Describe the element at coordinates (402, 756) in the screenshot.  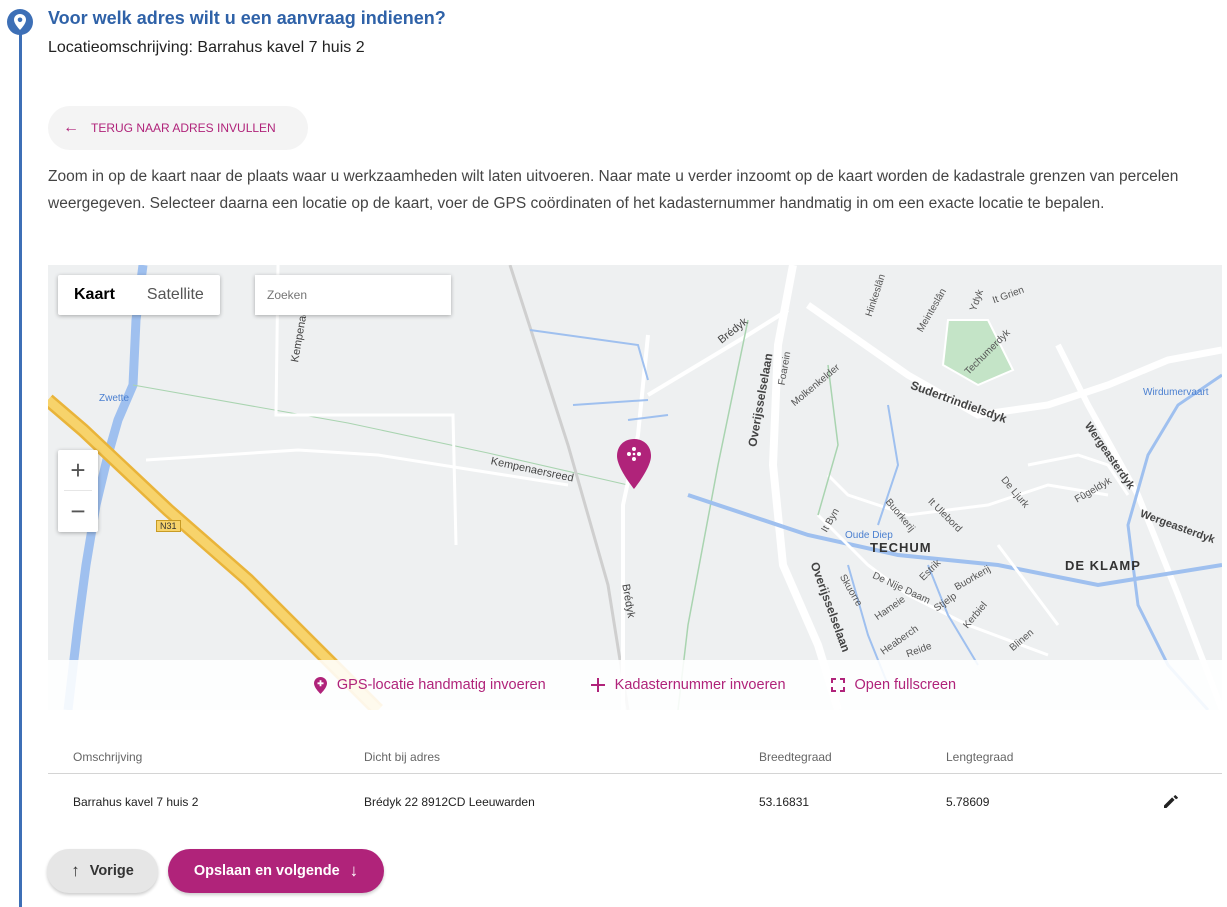
I see `header-dicht-bij-adres: Dicht bij adres` at that location.